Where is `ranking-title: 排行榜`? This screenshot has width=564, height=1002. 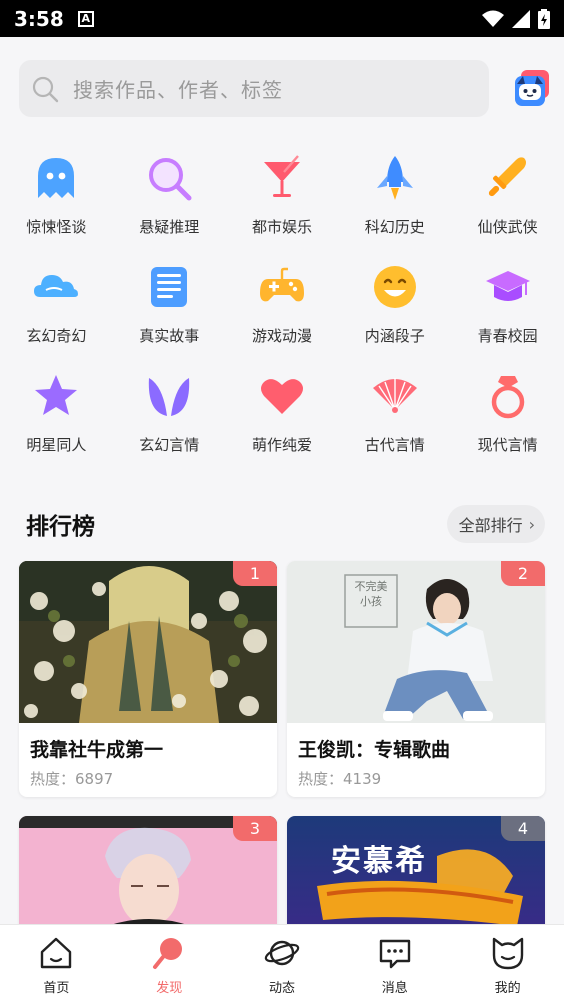 ranking-title: 排行榜 is located at coordinates (60, 527).